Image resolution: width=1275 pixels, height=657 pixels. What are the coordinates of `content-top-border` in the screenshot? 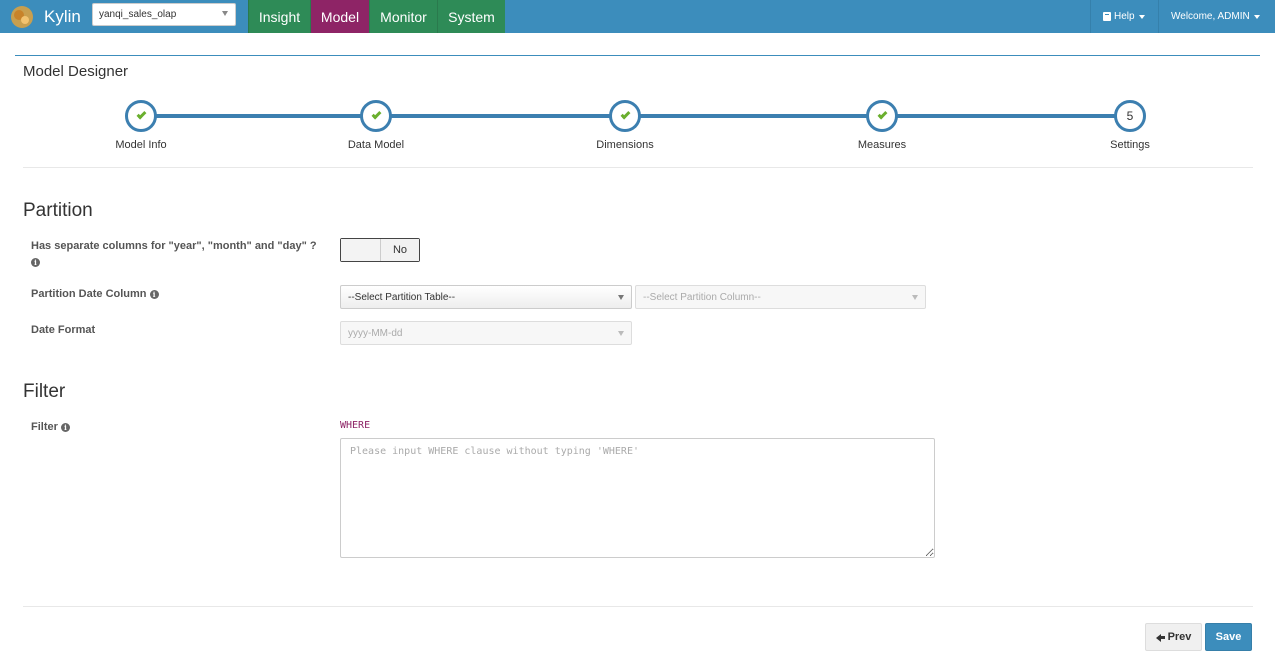 It's located at (637, 55).